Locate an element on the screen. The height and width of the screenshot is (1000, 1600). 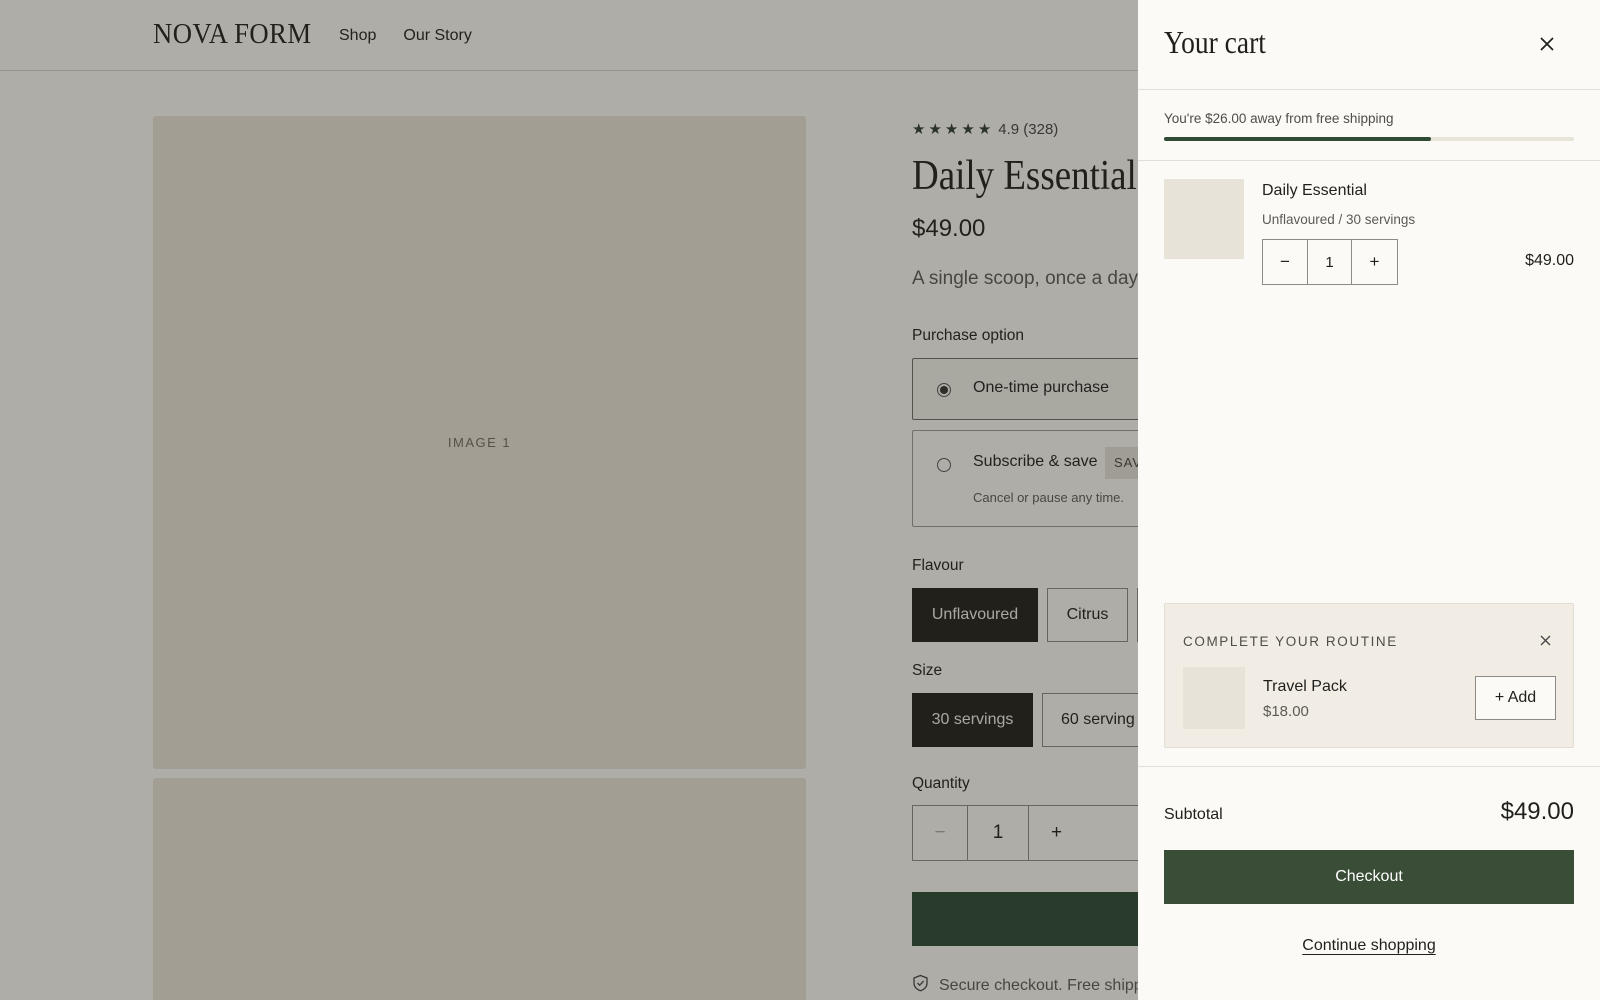
line-item-variant: Unflavoured / 30 servings is located at coordinates (1339, 219).